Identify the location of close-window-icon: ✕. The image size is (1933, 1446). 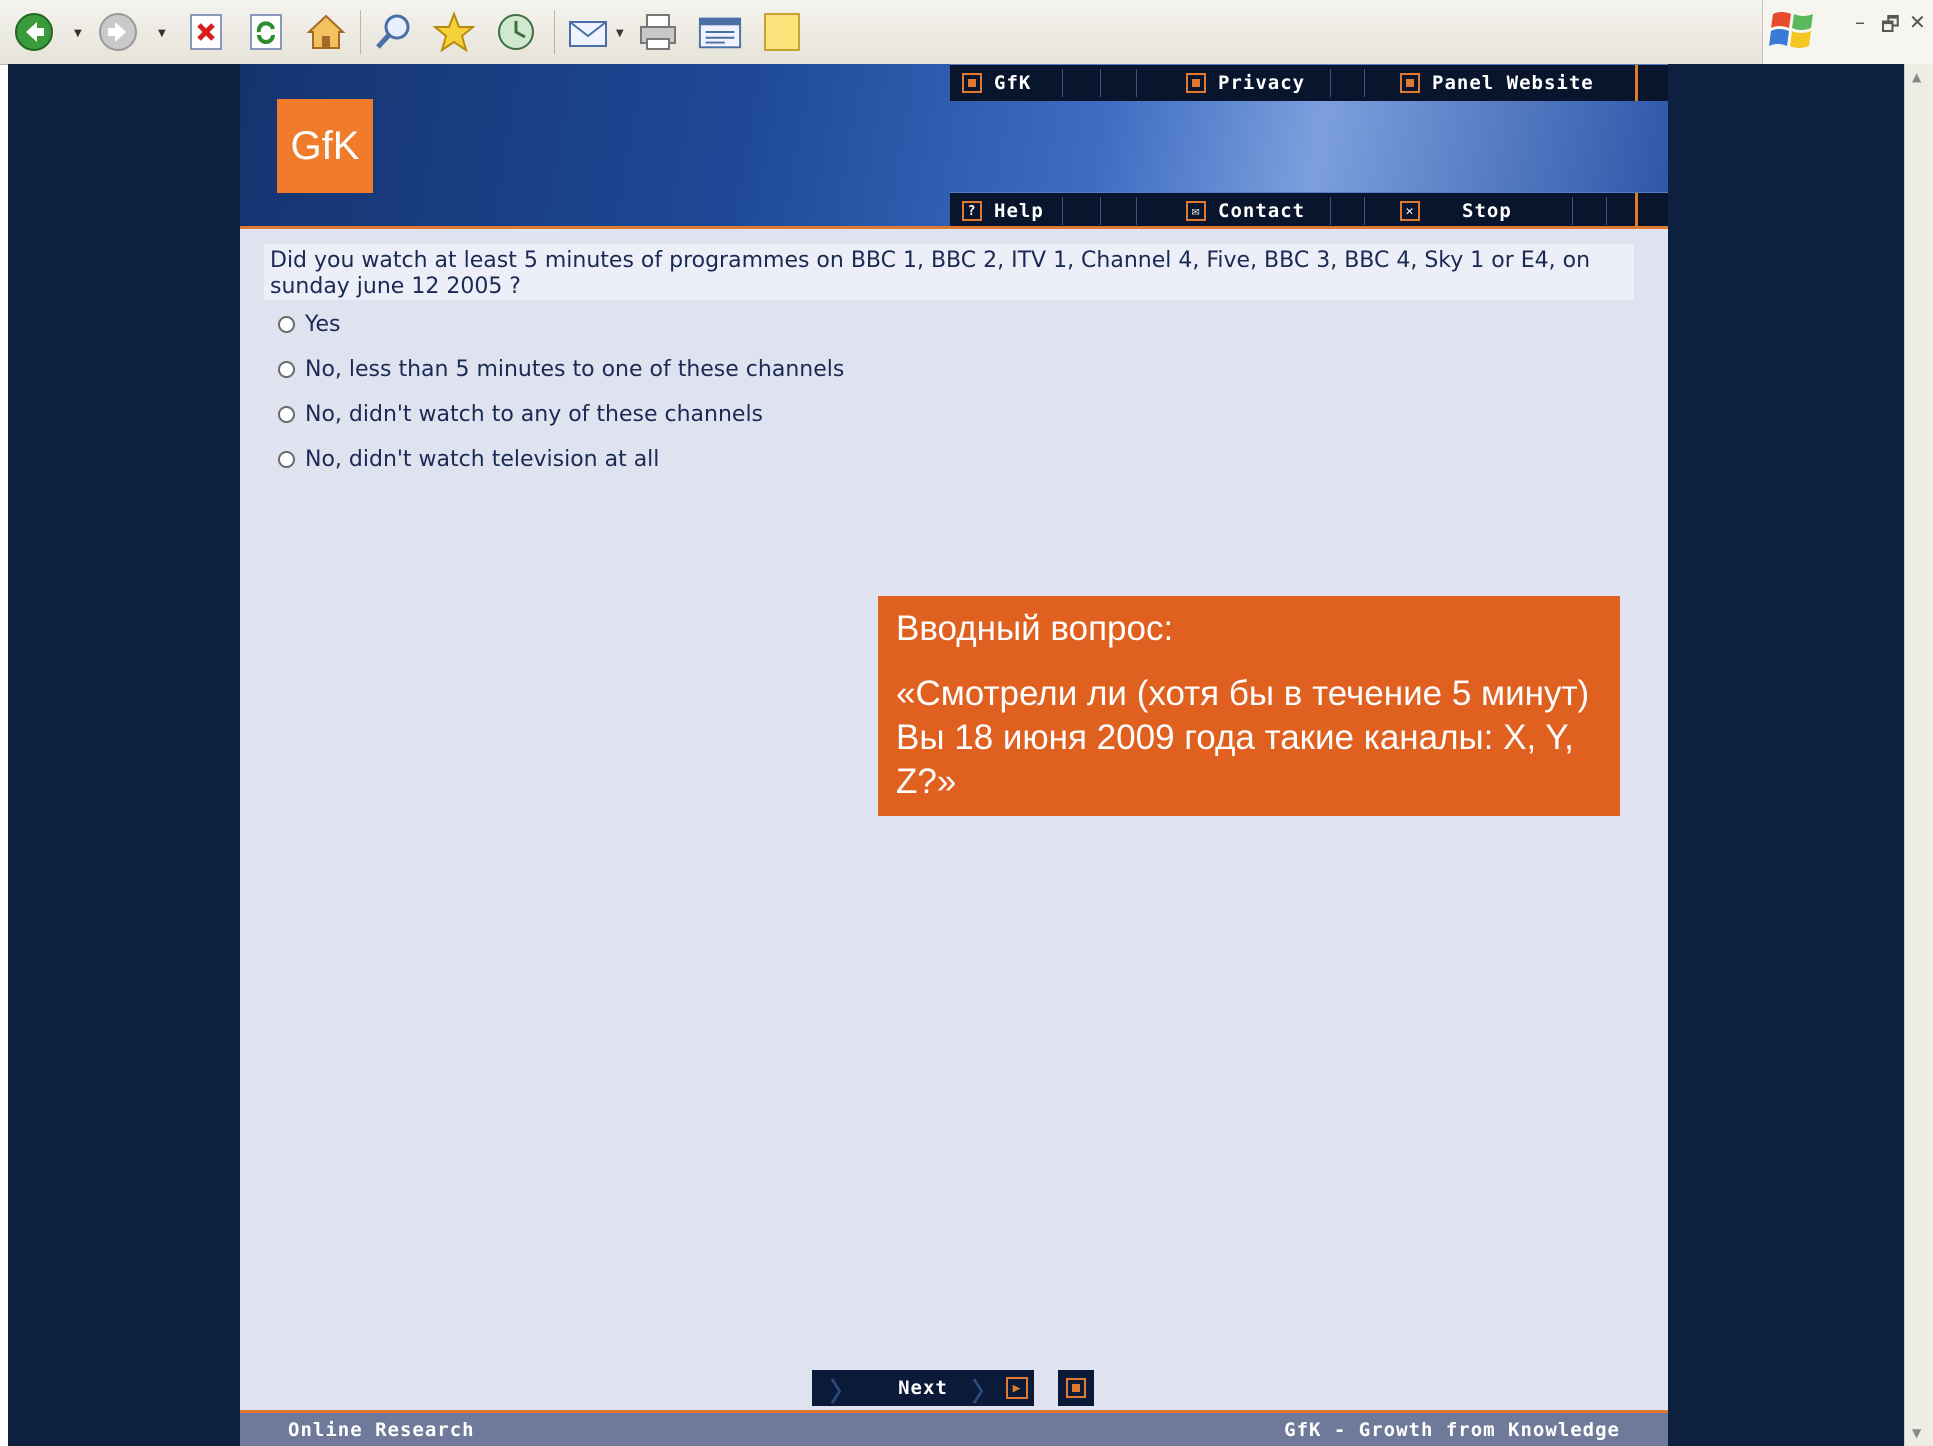
(1917, 22).